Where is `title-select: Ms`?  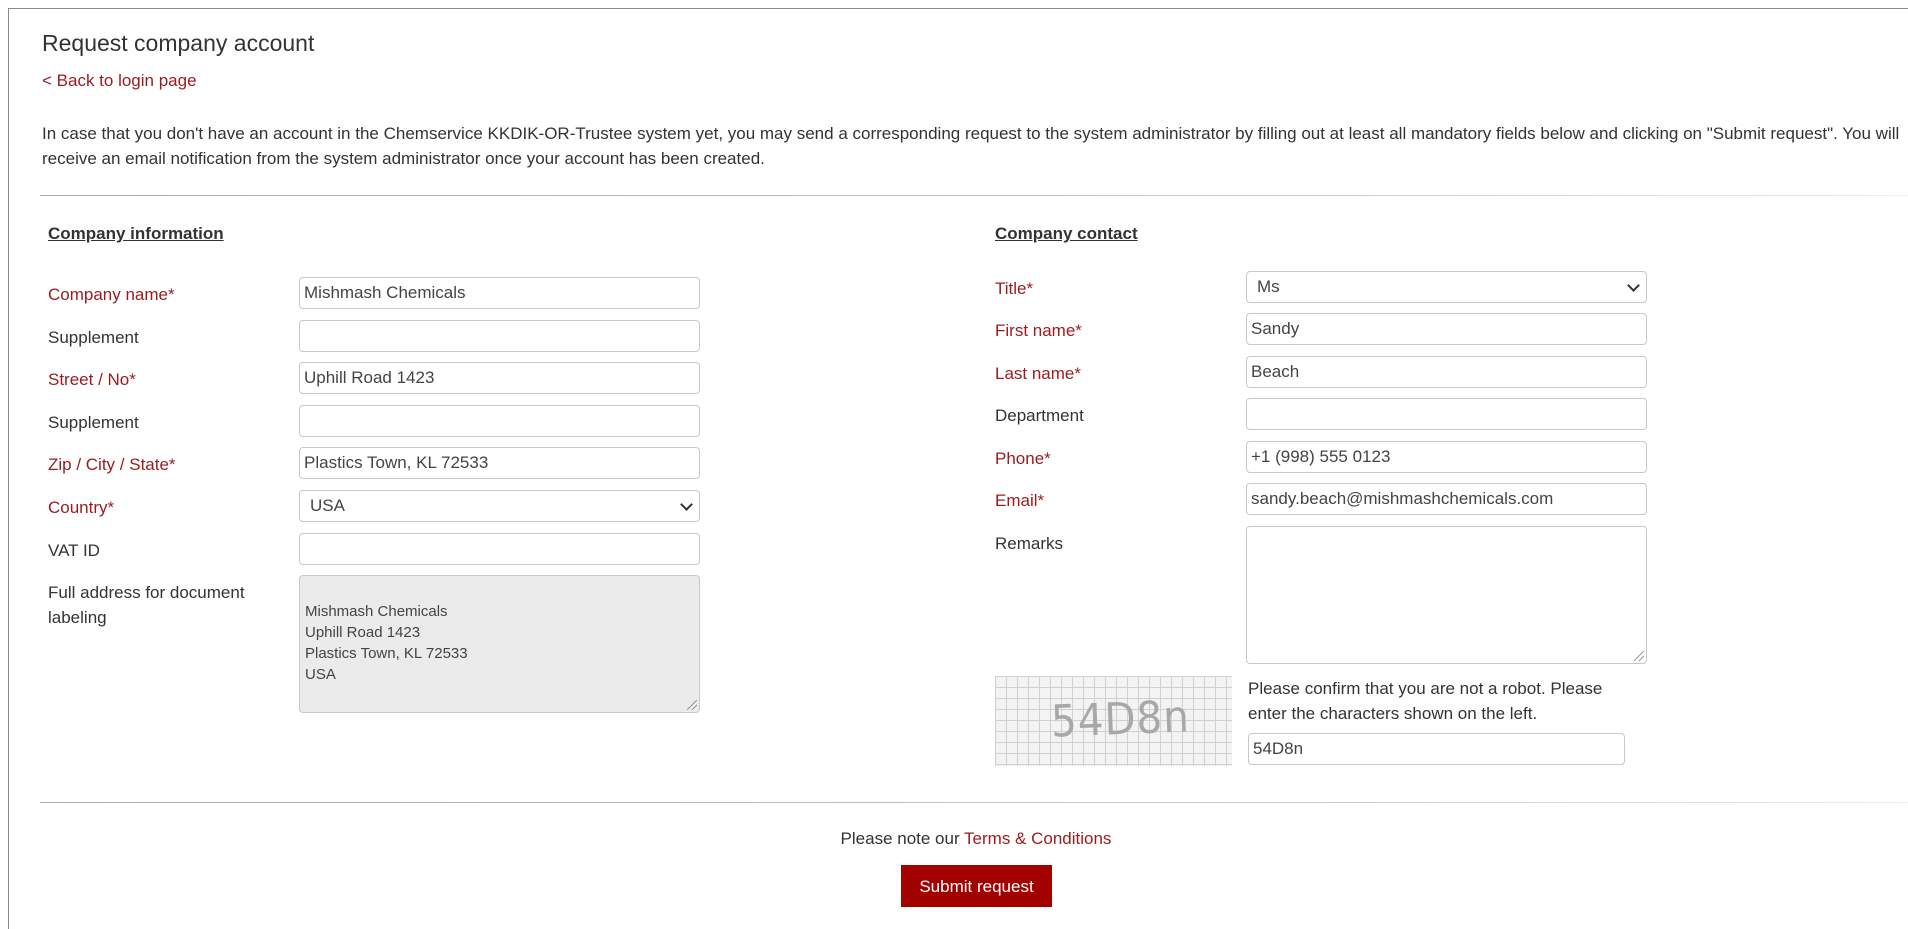
title-select: Ms is located at coordinates (1446, 287).